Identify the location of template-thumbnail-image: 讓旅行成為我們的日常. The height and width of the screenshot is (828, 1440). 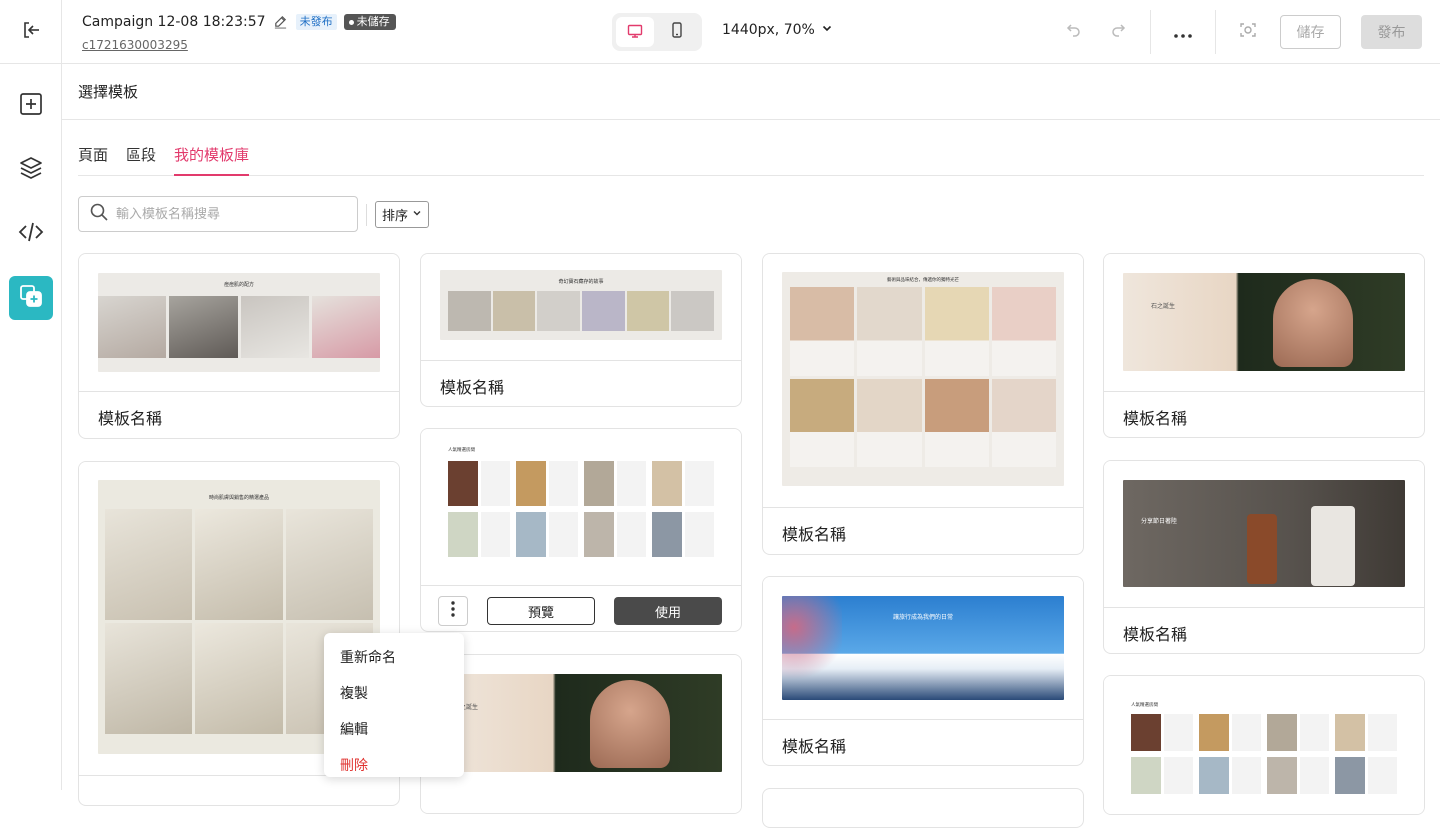
(923, 648).